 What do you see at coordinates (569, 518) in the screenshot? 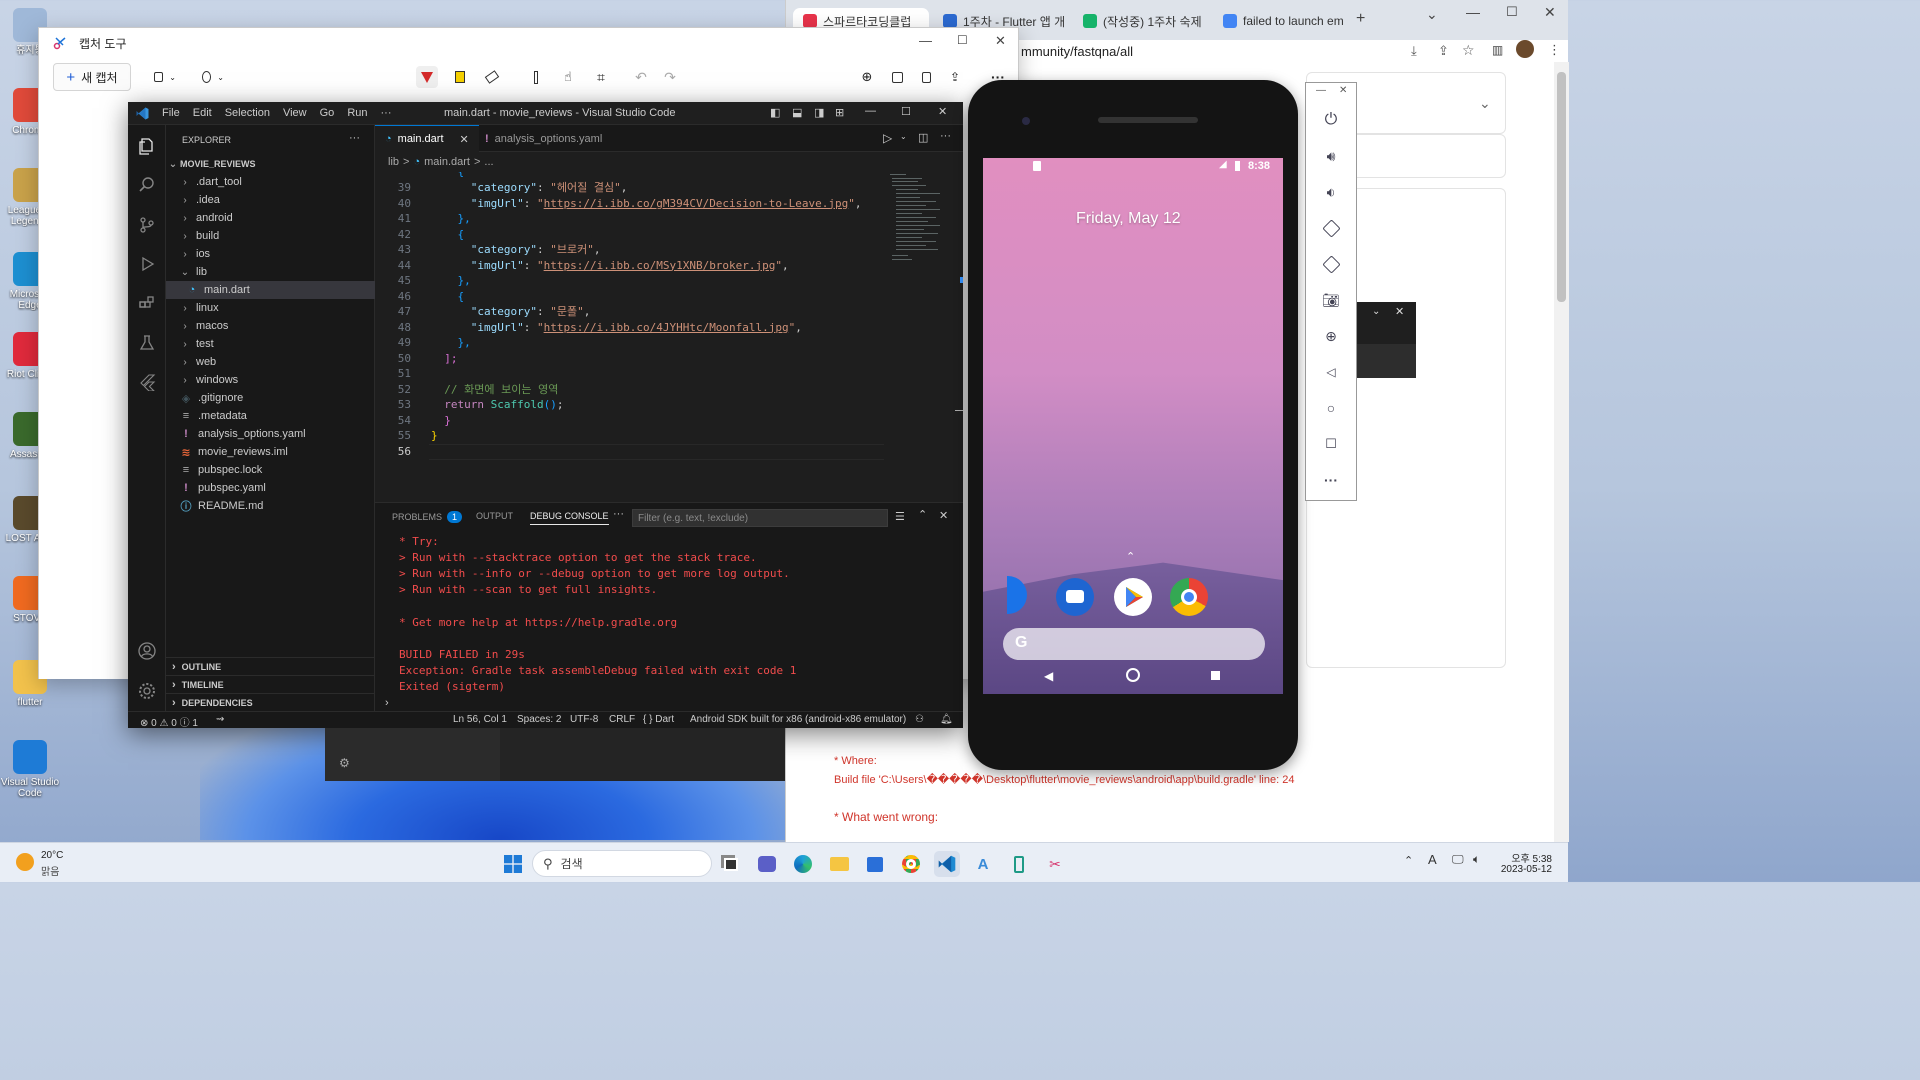
I see `tab-debug-console: DEBUG CONSOLE` at bounding box center [569, 518].